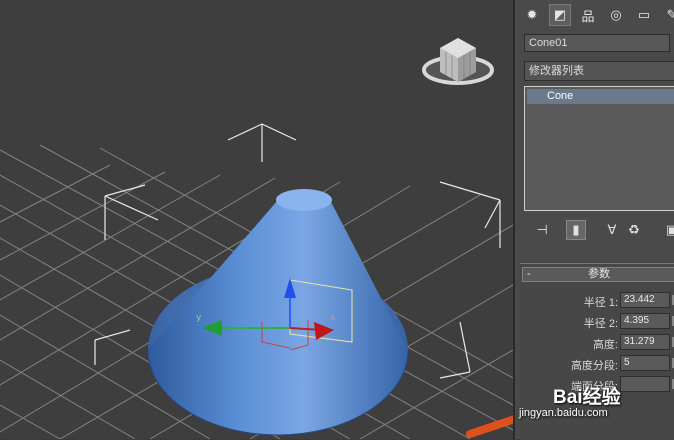 This screenshot has height=440, width=674. What do you see at coordinates (199, 318) in the screenshot?
I see `gizmo-y-label: y` at bounding box center [199, 318].